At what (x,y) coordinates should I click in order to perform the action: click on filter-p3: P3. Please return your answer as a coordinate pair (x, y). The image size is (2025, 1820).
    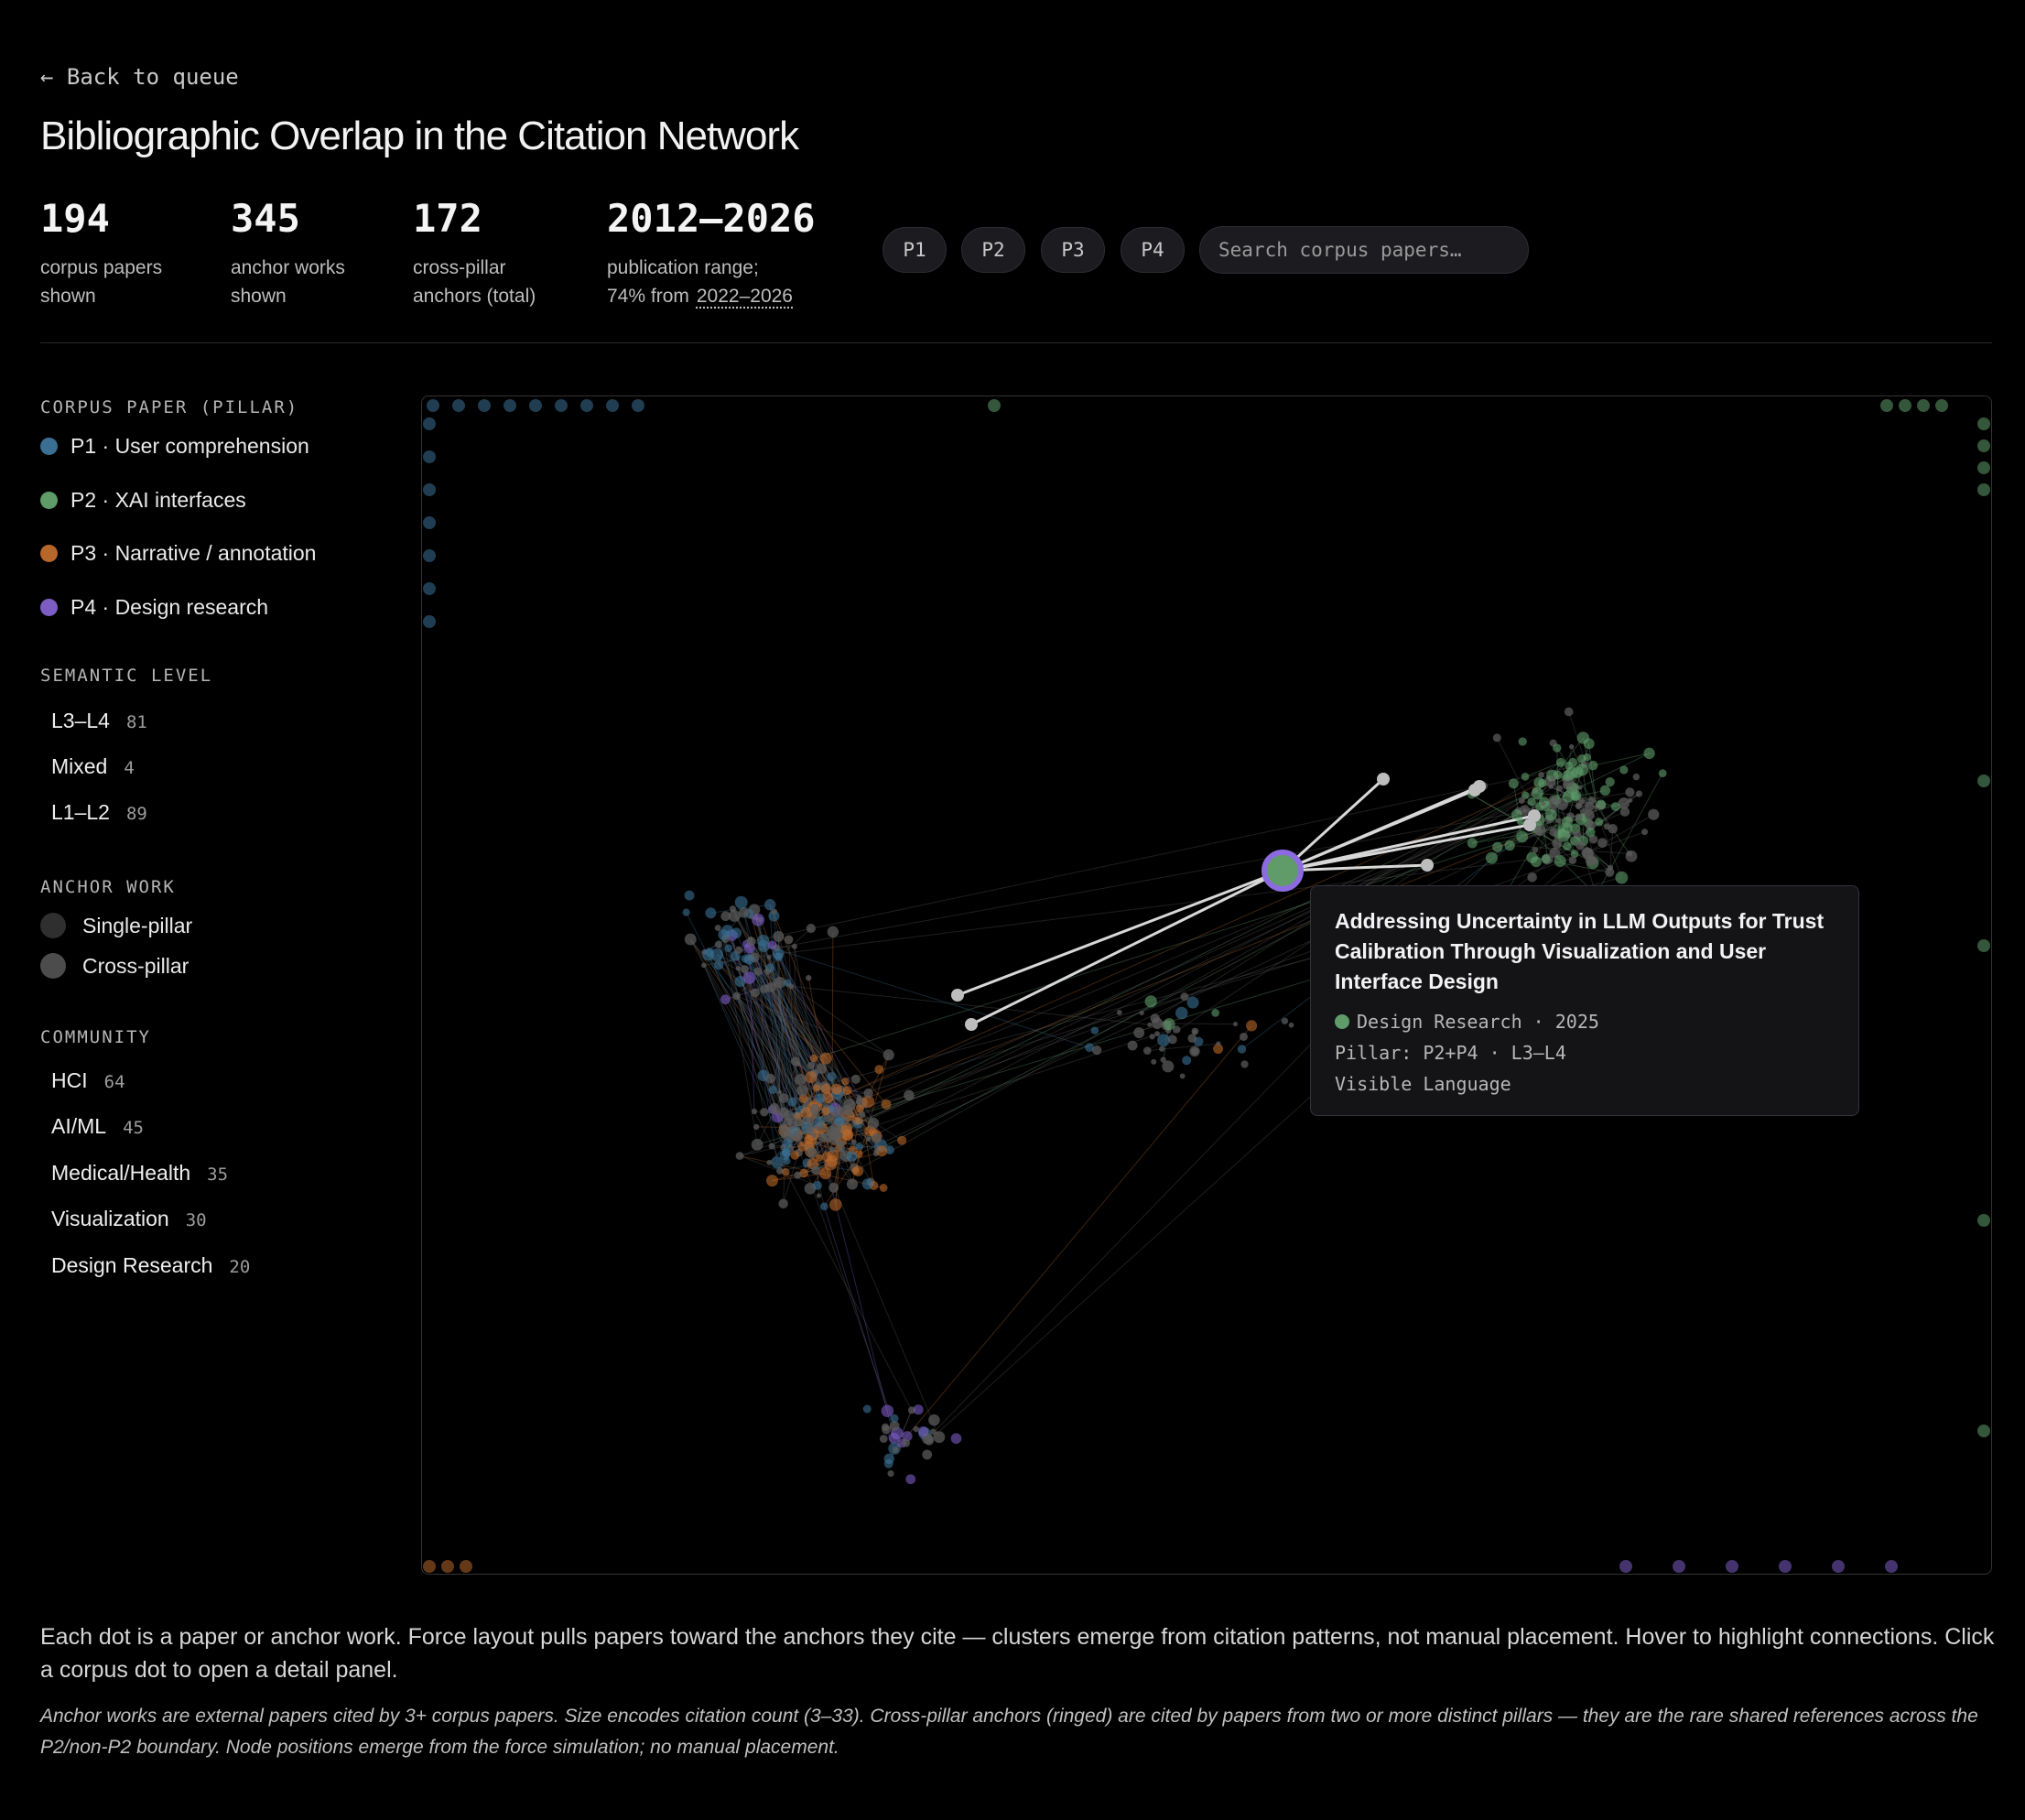
    Looking at the image, I should click on (1073, 250).